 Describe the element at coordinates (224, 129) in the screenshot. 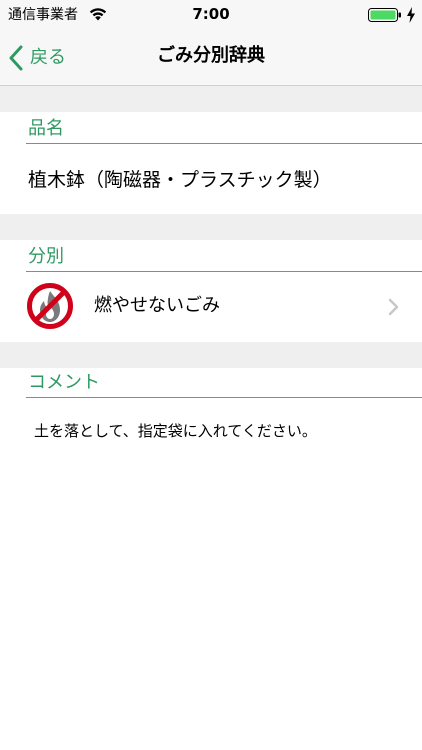

I see `item-name-header: 品名` at that location.